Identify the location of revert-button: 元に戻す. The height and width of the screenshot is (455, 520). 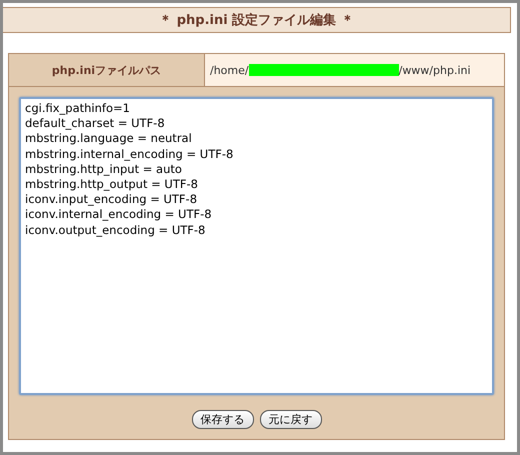
(291, 419).